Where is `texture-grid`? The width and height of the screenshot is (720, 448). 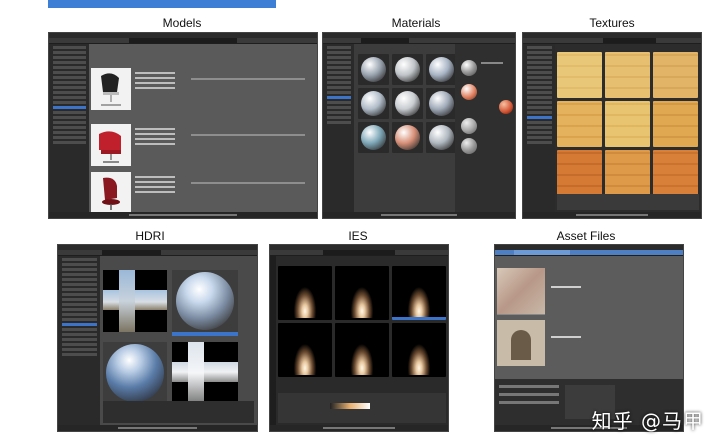 texture-grid is located at coordinates (628, 128).